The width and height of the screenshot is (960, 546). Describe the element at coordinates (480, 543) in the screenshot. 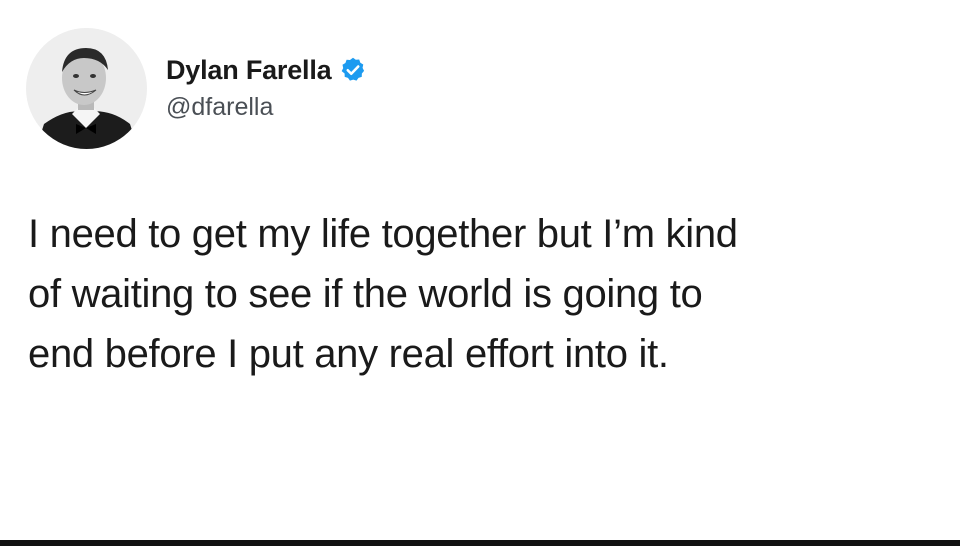

I see `bottom-border` at that location.